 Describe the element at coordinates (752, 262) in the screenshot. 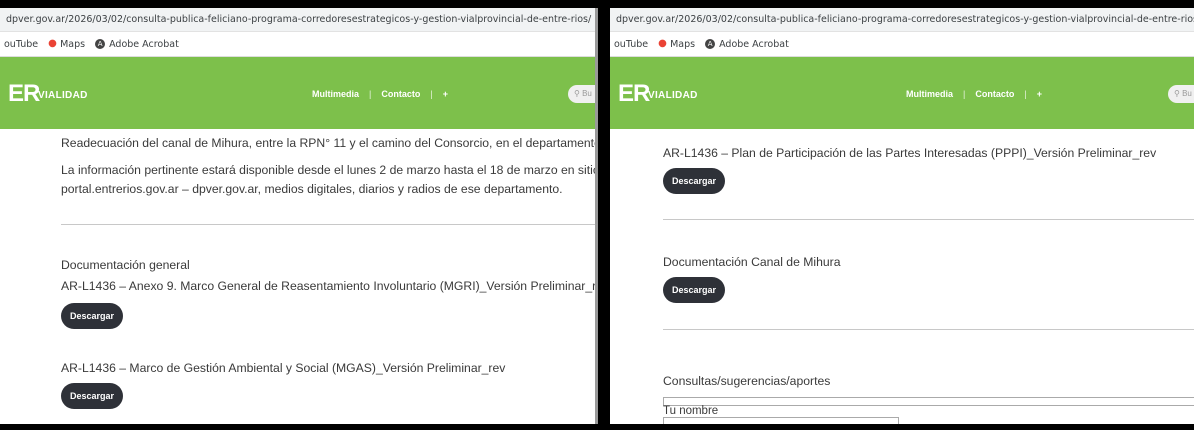

I see `section-title-documentacion-canal-de-mihura: Documentación Canal de Mihura` at that location.